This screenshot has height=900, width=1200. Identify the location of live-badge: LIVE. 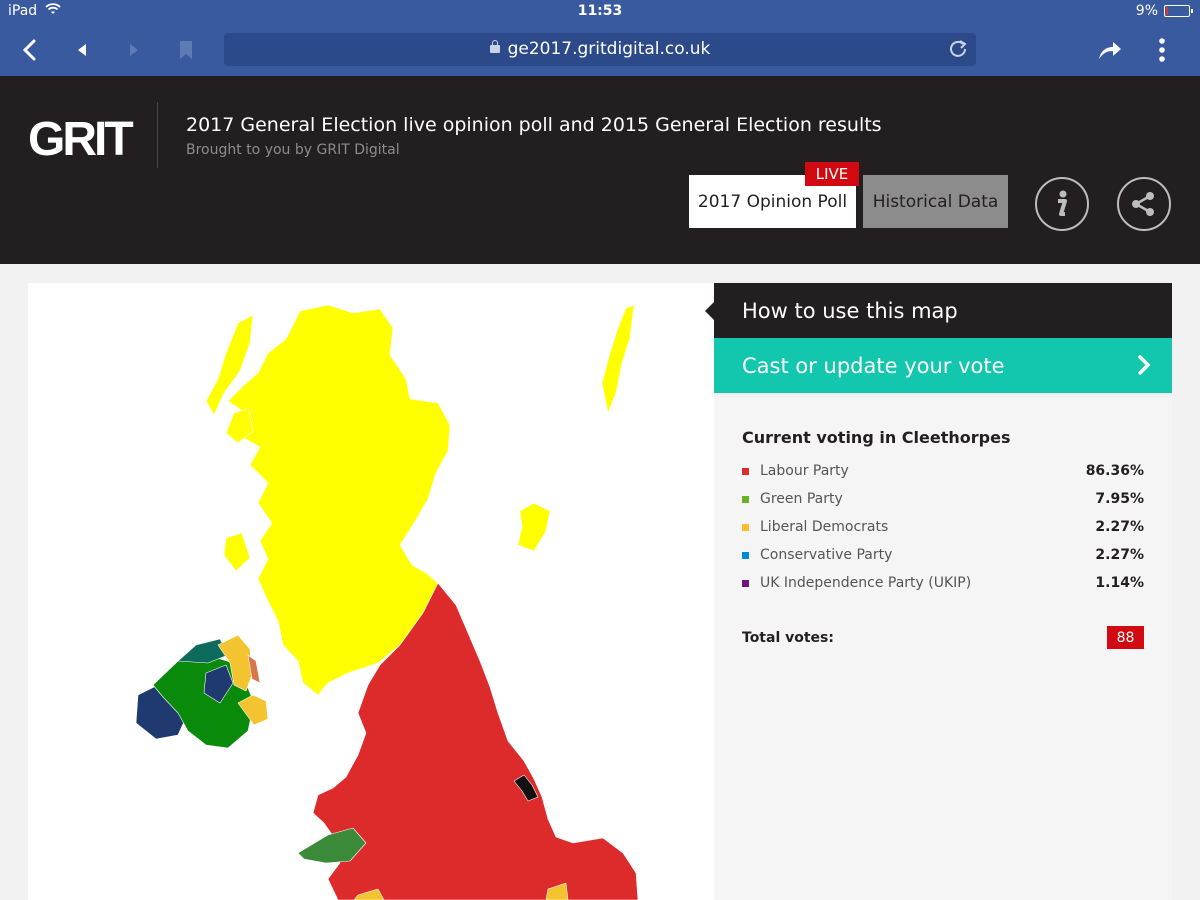
(832, 174).